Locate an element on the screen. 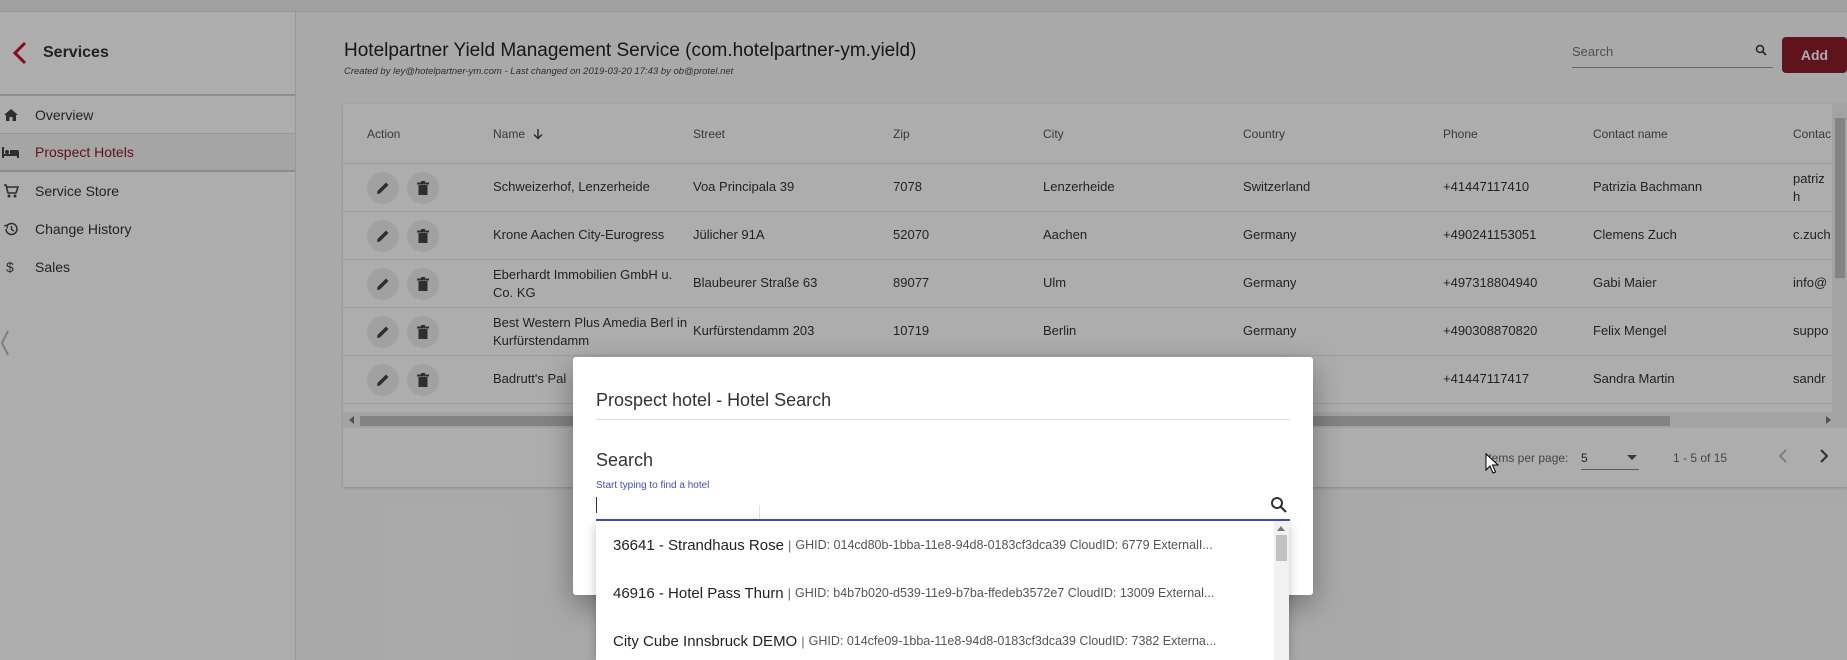  option-title: 36641 - Strandhaus Rose is located at coordinates (698, 545).